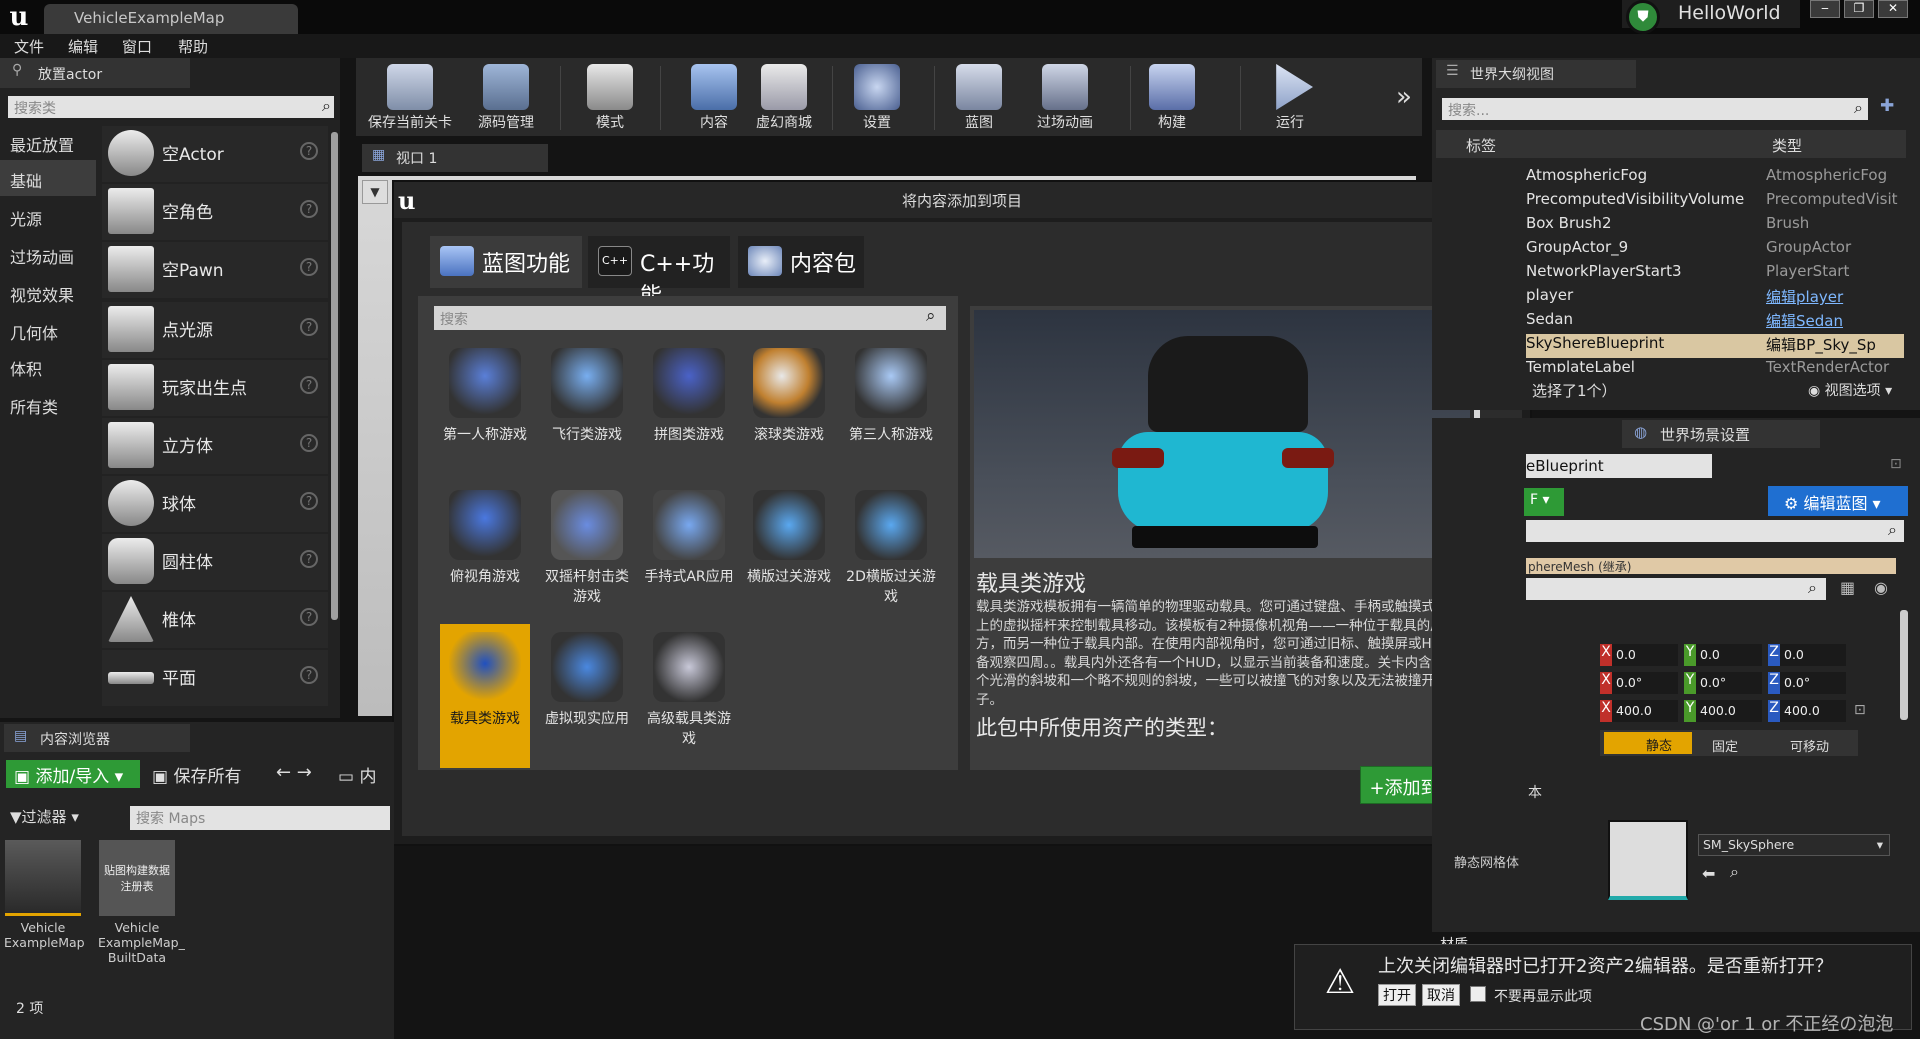  Describe the element at coordinates (48, 366) in the screenshot. I see `category-volumes: 体积` at that location.